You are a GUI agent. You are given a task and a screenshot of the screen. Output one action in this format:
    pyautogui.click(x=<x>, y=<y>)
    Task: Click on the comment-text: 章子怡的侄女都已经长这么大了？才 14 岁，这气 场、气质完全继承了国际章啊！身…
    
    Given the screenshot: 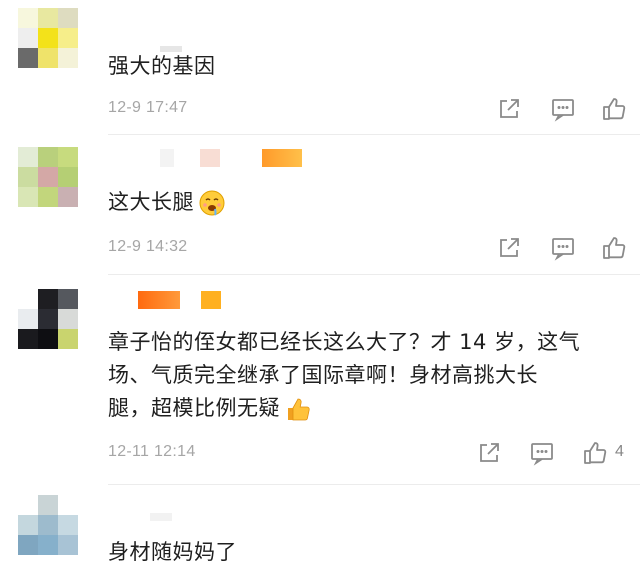 What is the action you would take?
    pyautogui.click(x=368, y=375)
    